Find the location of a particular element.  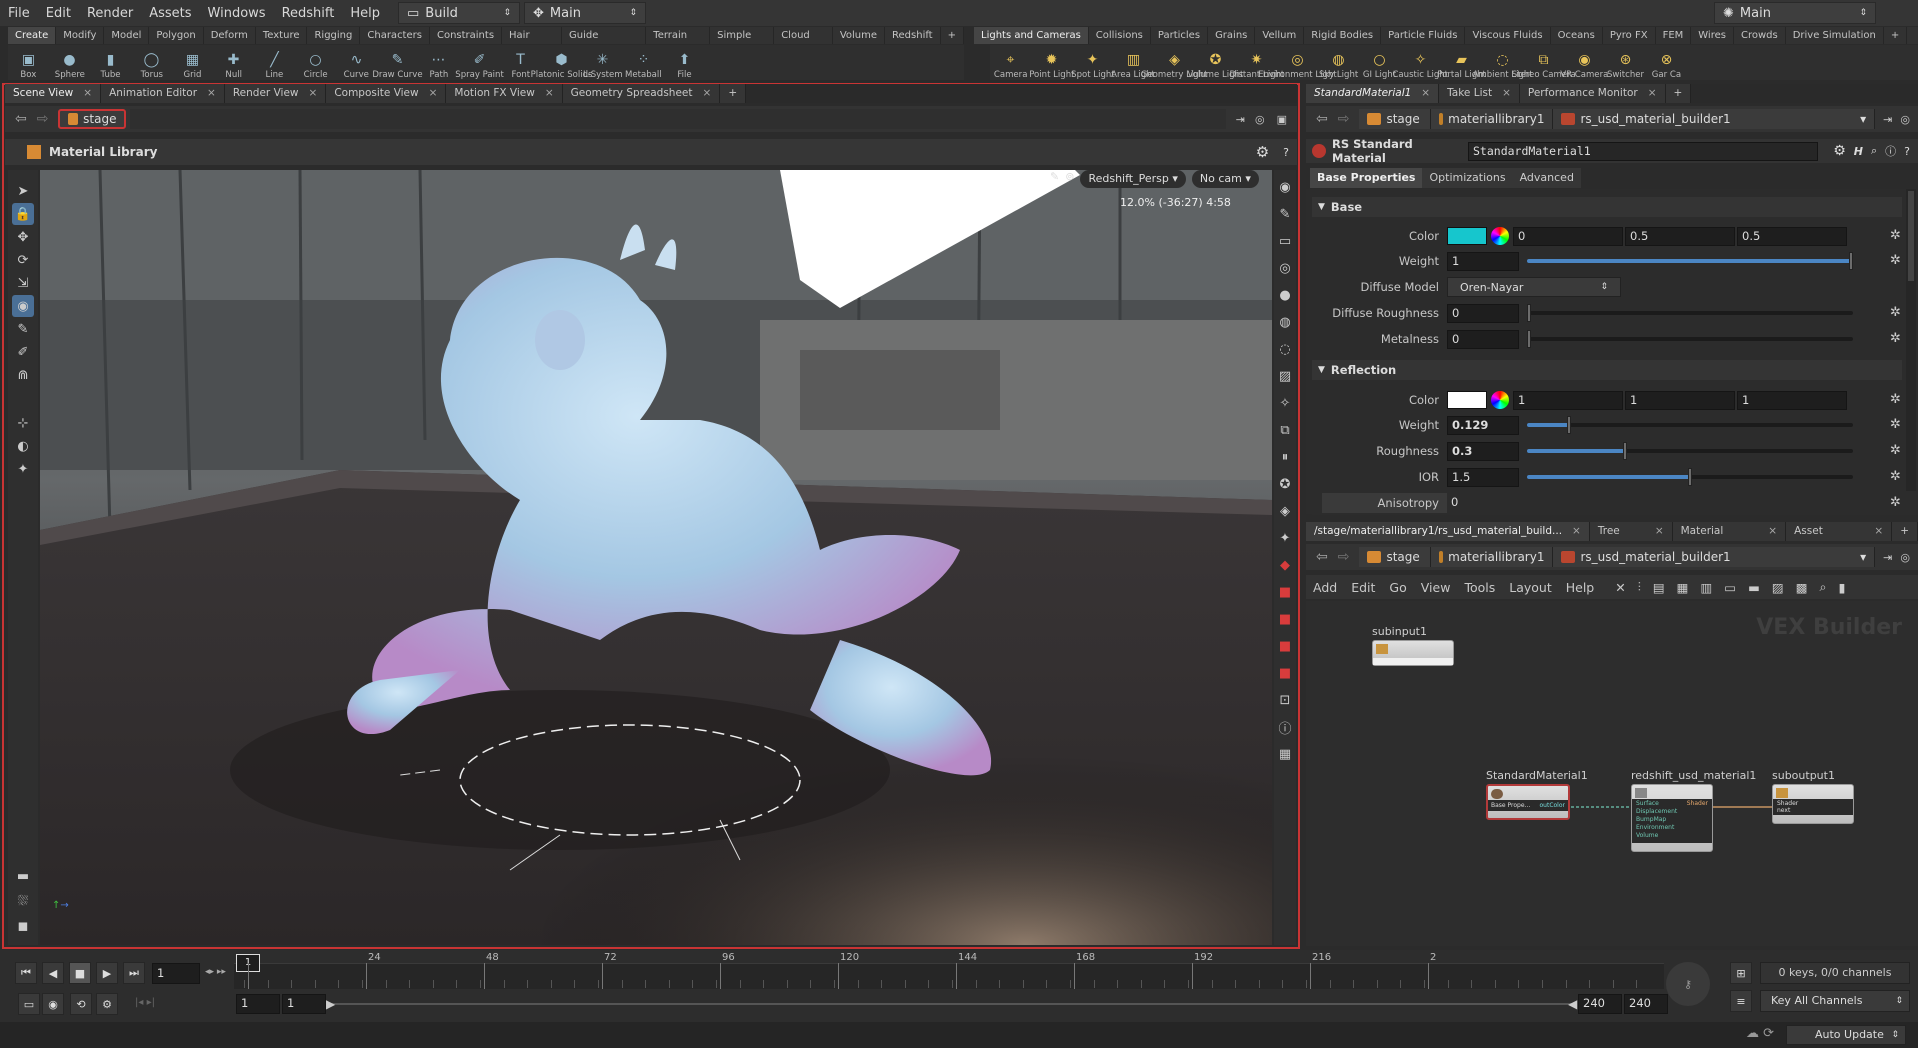

shelf-tab-cloud-fx: Cloud FX is located at coordinates (803, 42).